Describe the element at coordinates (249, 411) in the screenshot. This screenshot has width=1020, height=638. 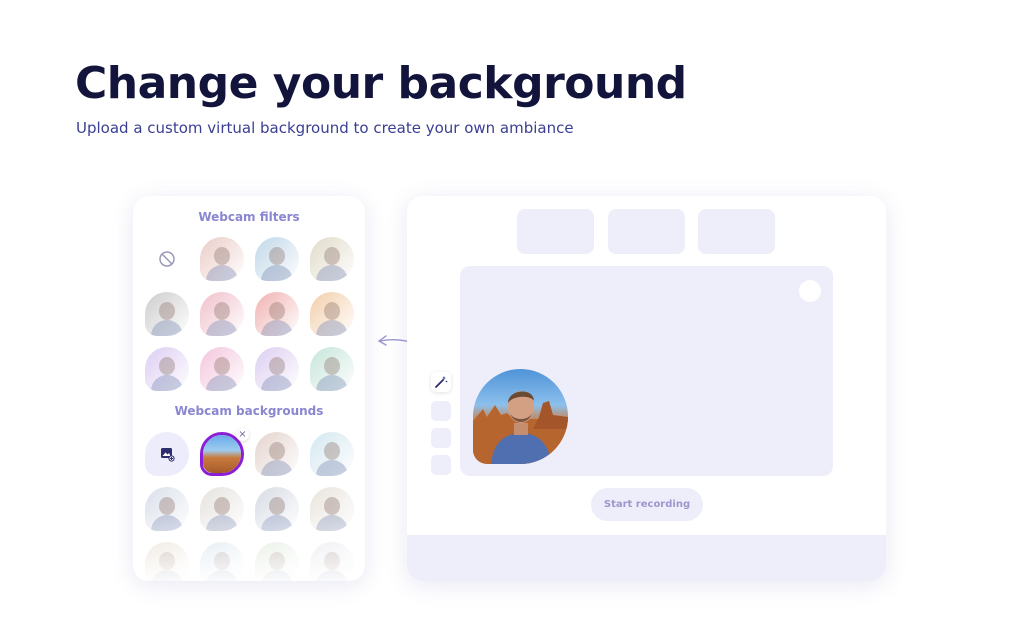
I see `backgrounds-heading: Webcam backgrounds` at that location.